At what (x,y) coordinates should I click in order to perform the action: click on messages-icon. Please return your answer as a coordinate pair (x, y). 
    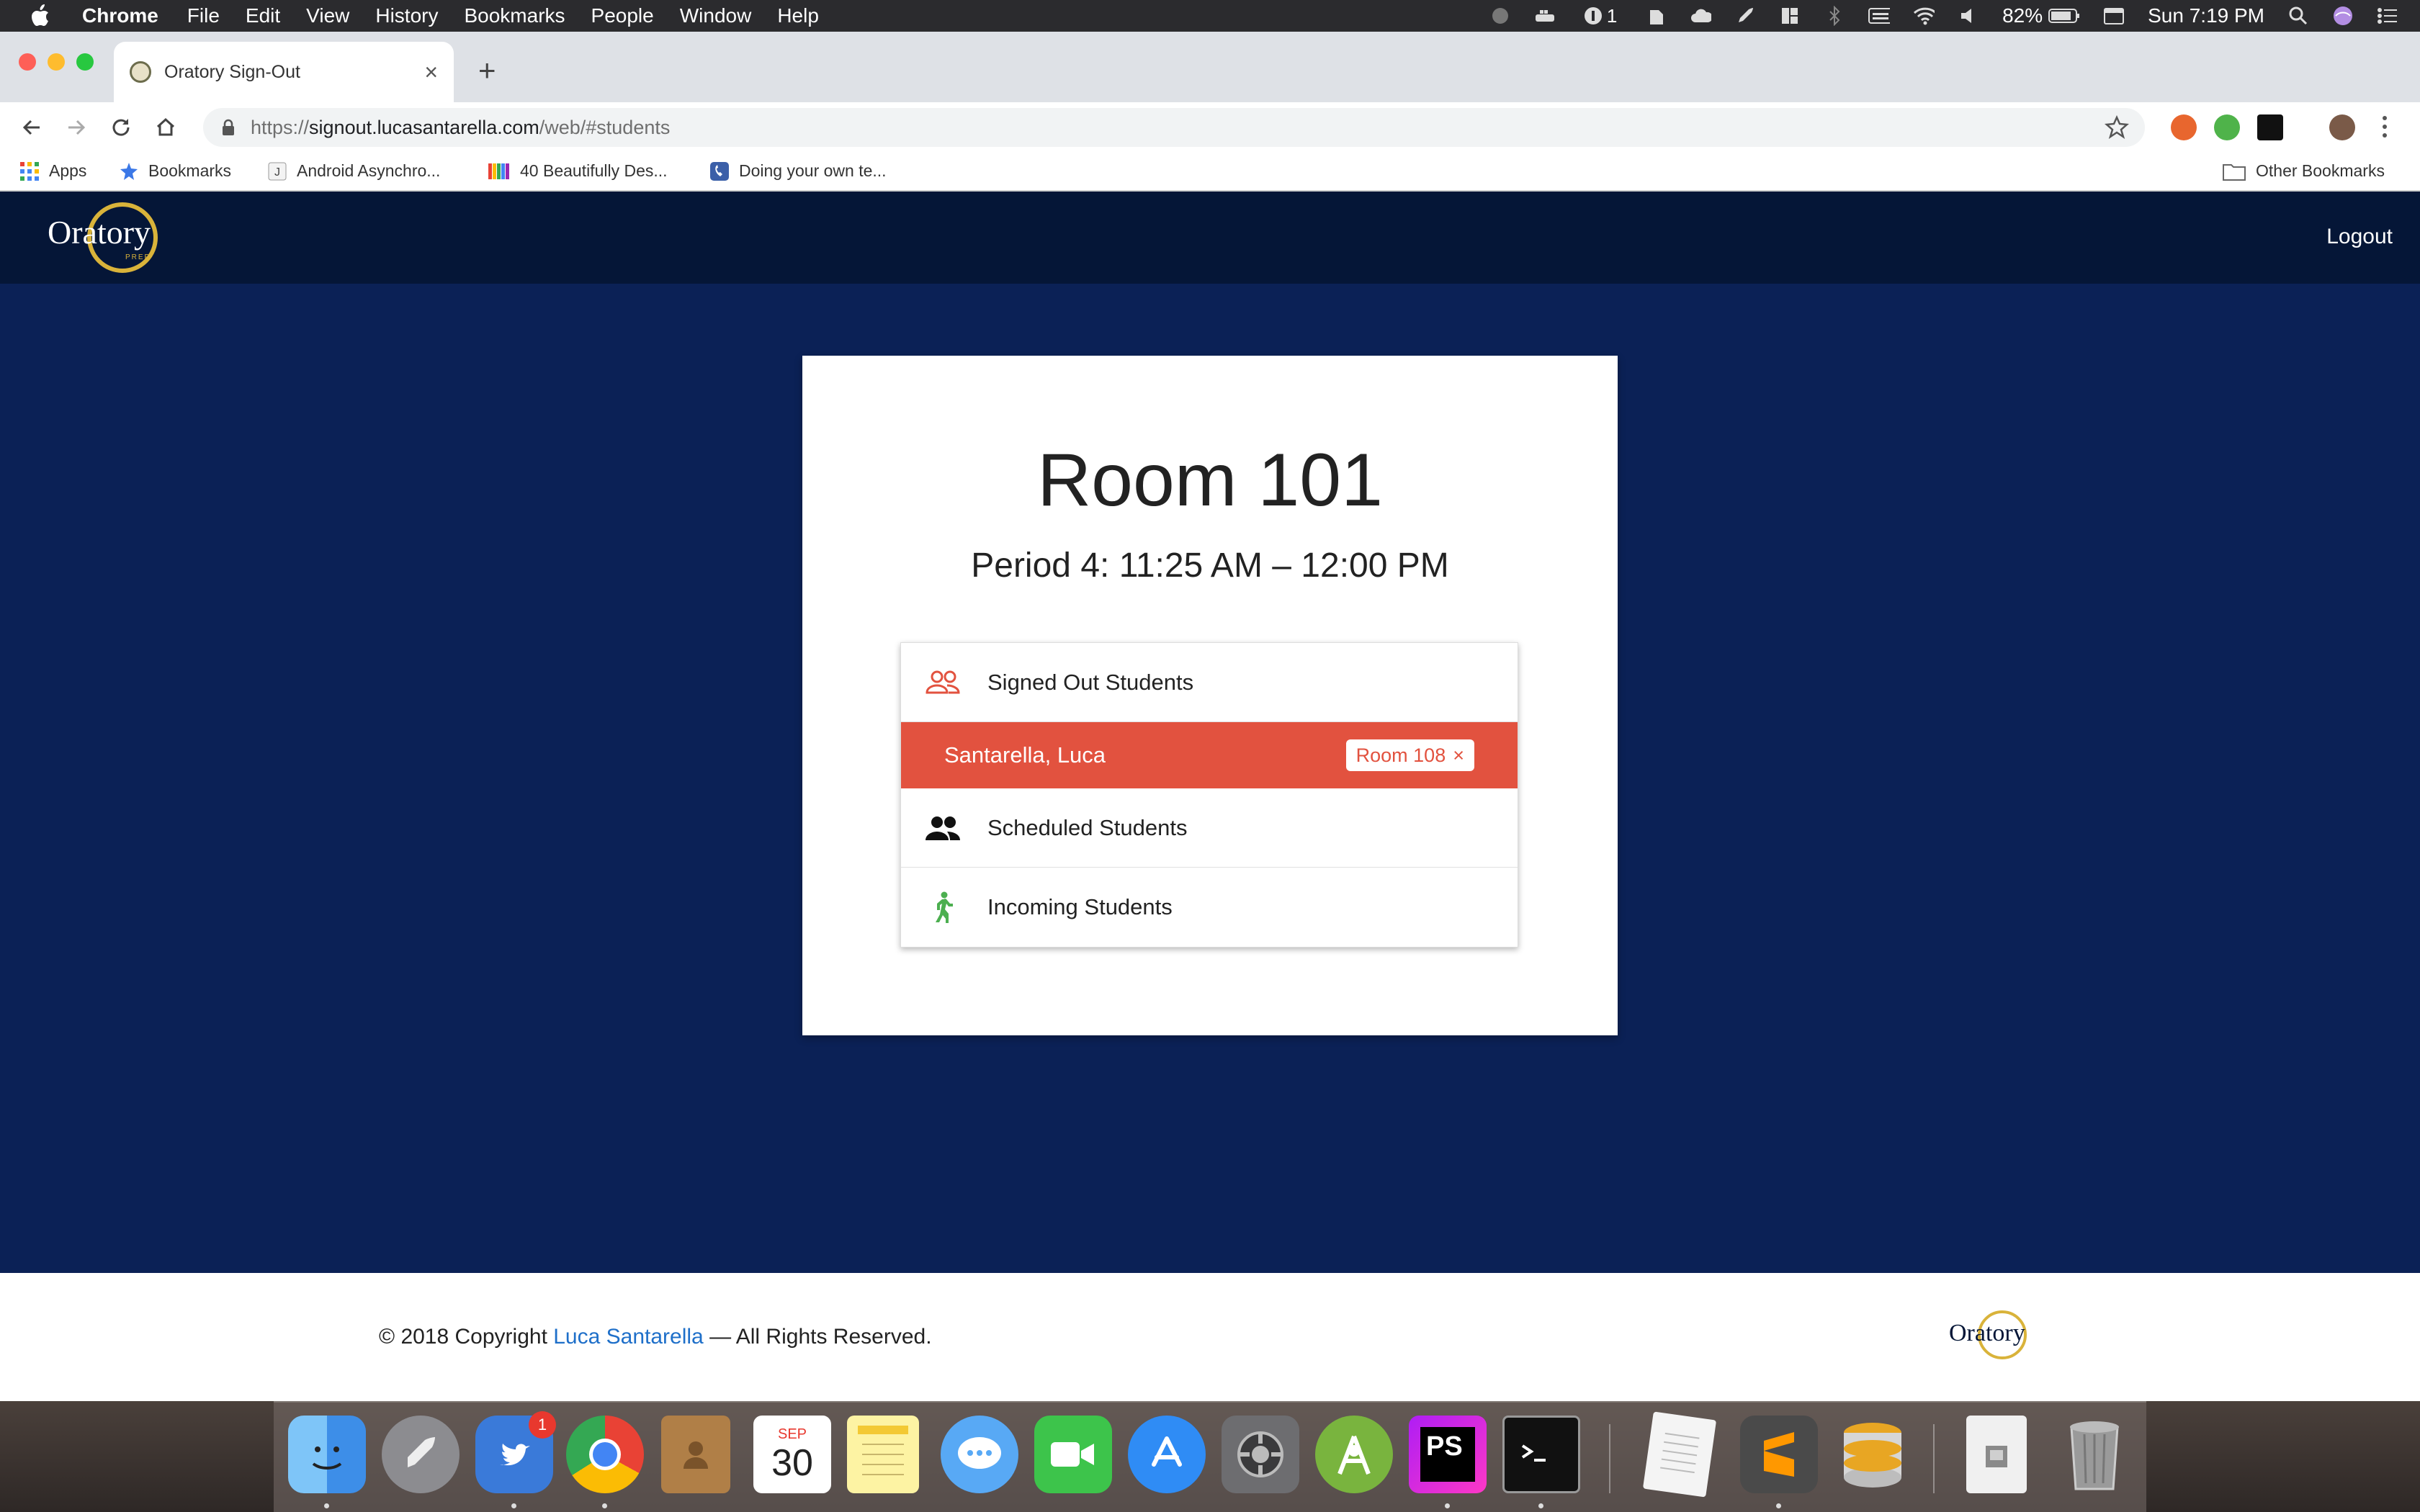
    Looking at the image, I should click on (979, 1454).